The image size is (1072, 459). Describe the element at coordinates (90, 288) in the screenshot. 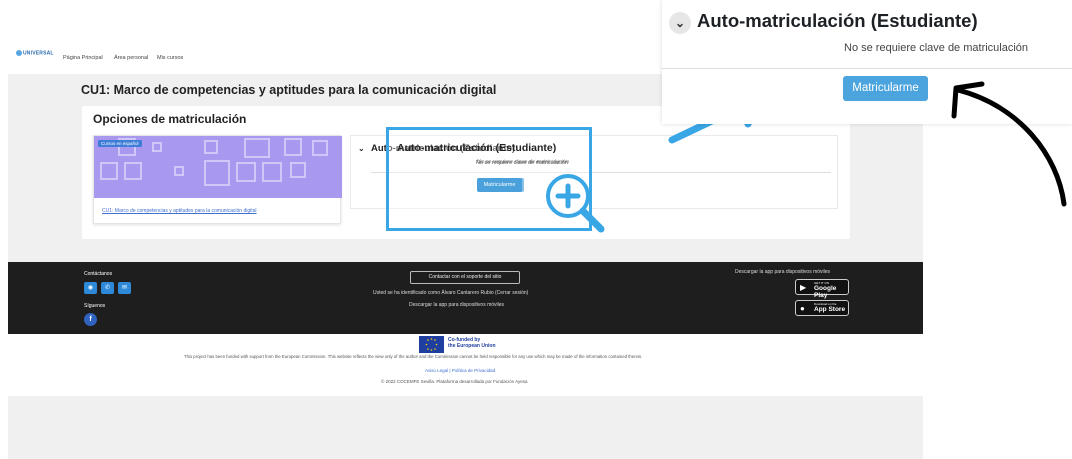

I see `whatsapp-icon: ◉` at that location.